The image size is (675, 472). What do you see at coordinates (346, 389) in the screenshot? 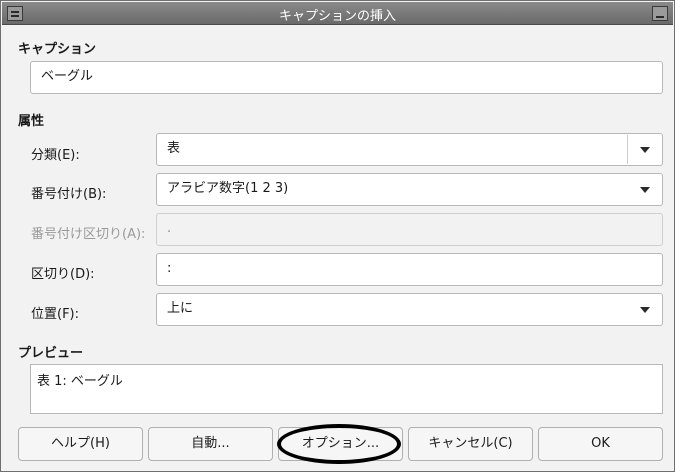
I see `preview-box: 表 1: ベーグル` at bounding box center [346, 389].